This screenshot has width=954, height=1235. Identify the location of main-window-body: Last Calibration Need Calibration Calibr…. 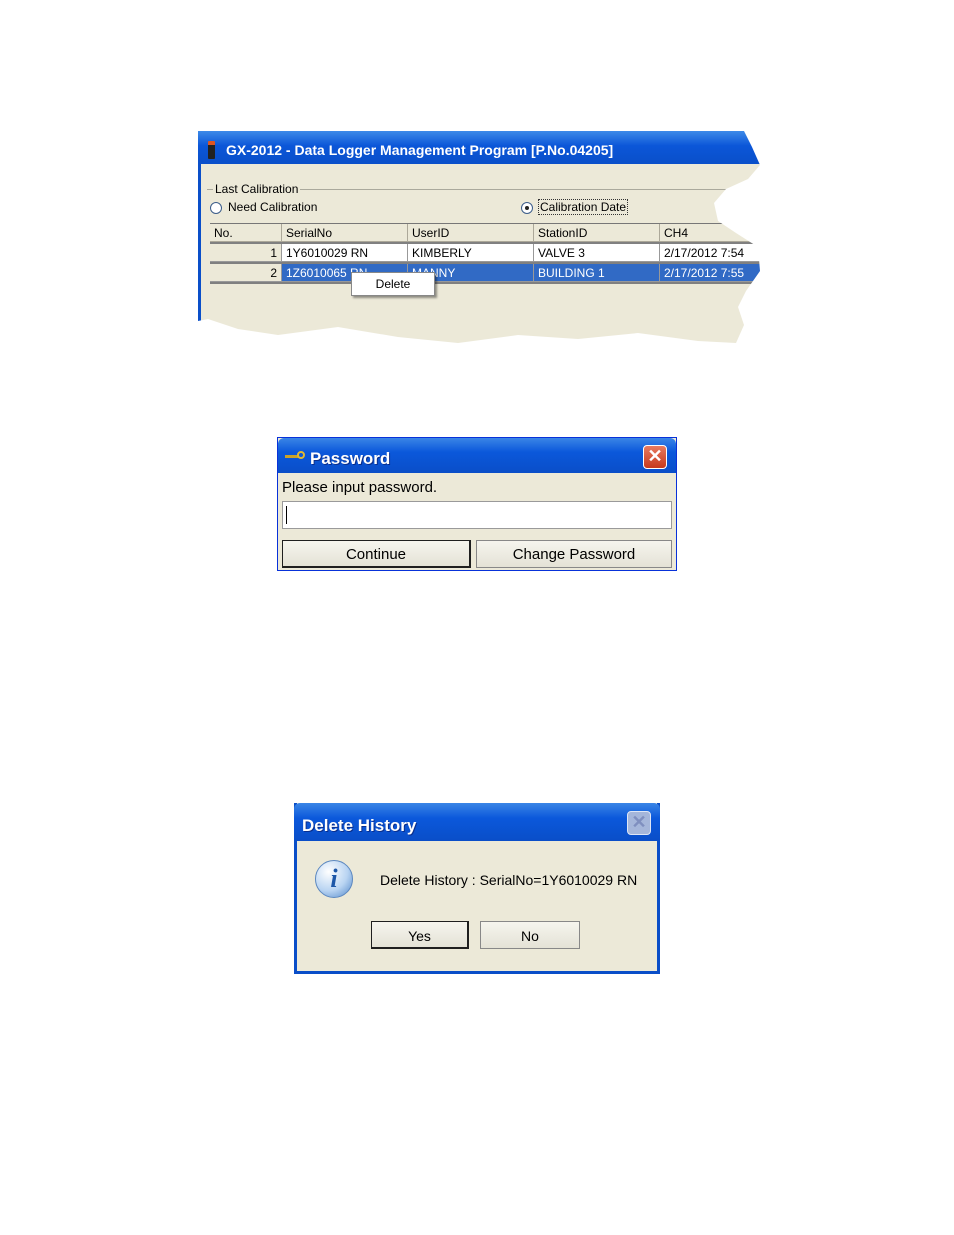
(479, 253).